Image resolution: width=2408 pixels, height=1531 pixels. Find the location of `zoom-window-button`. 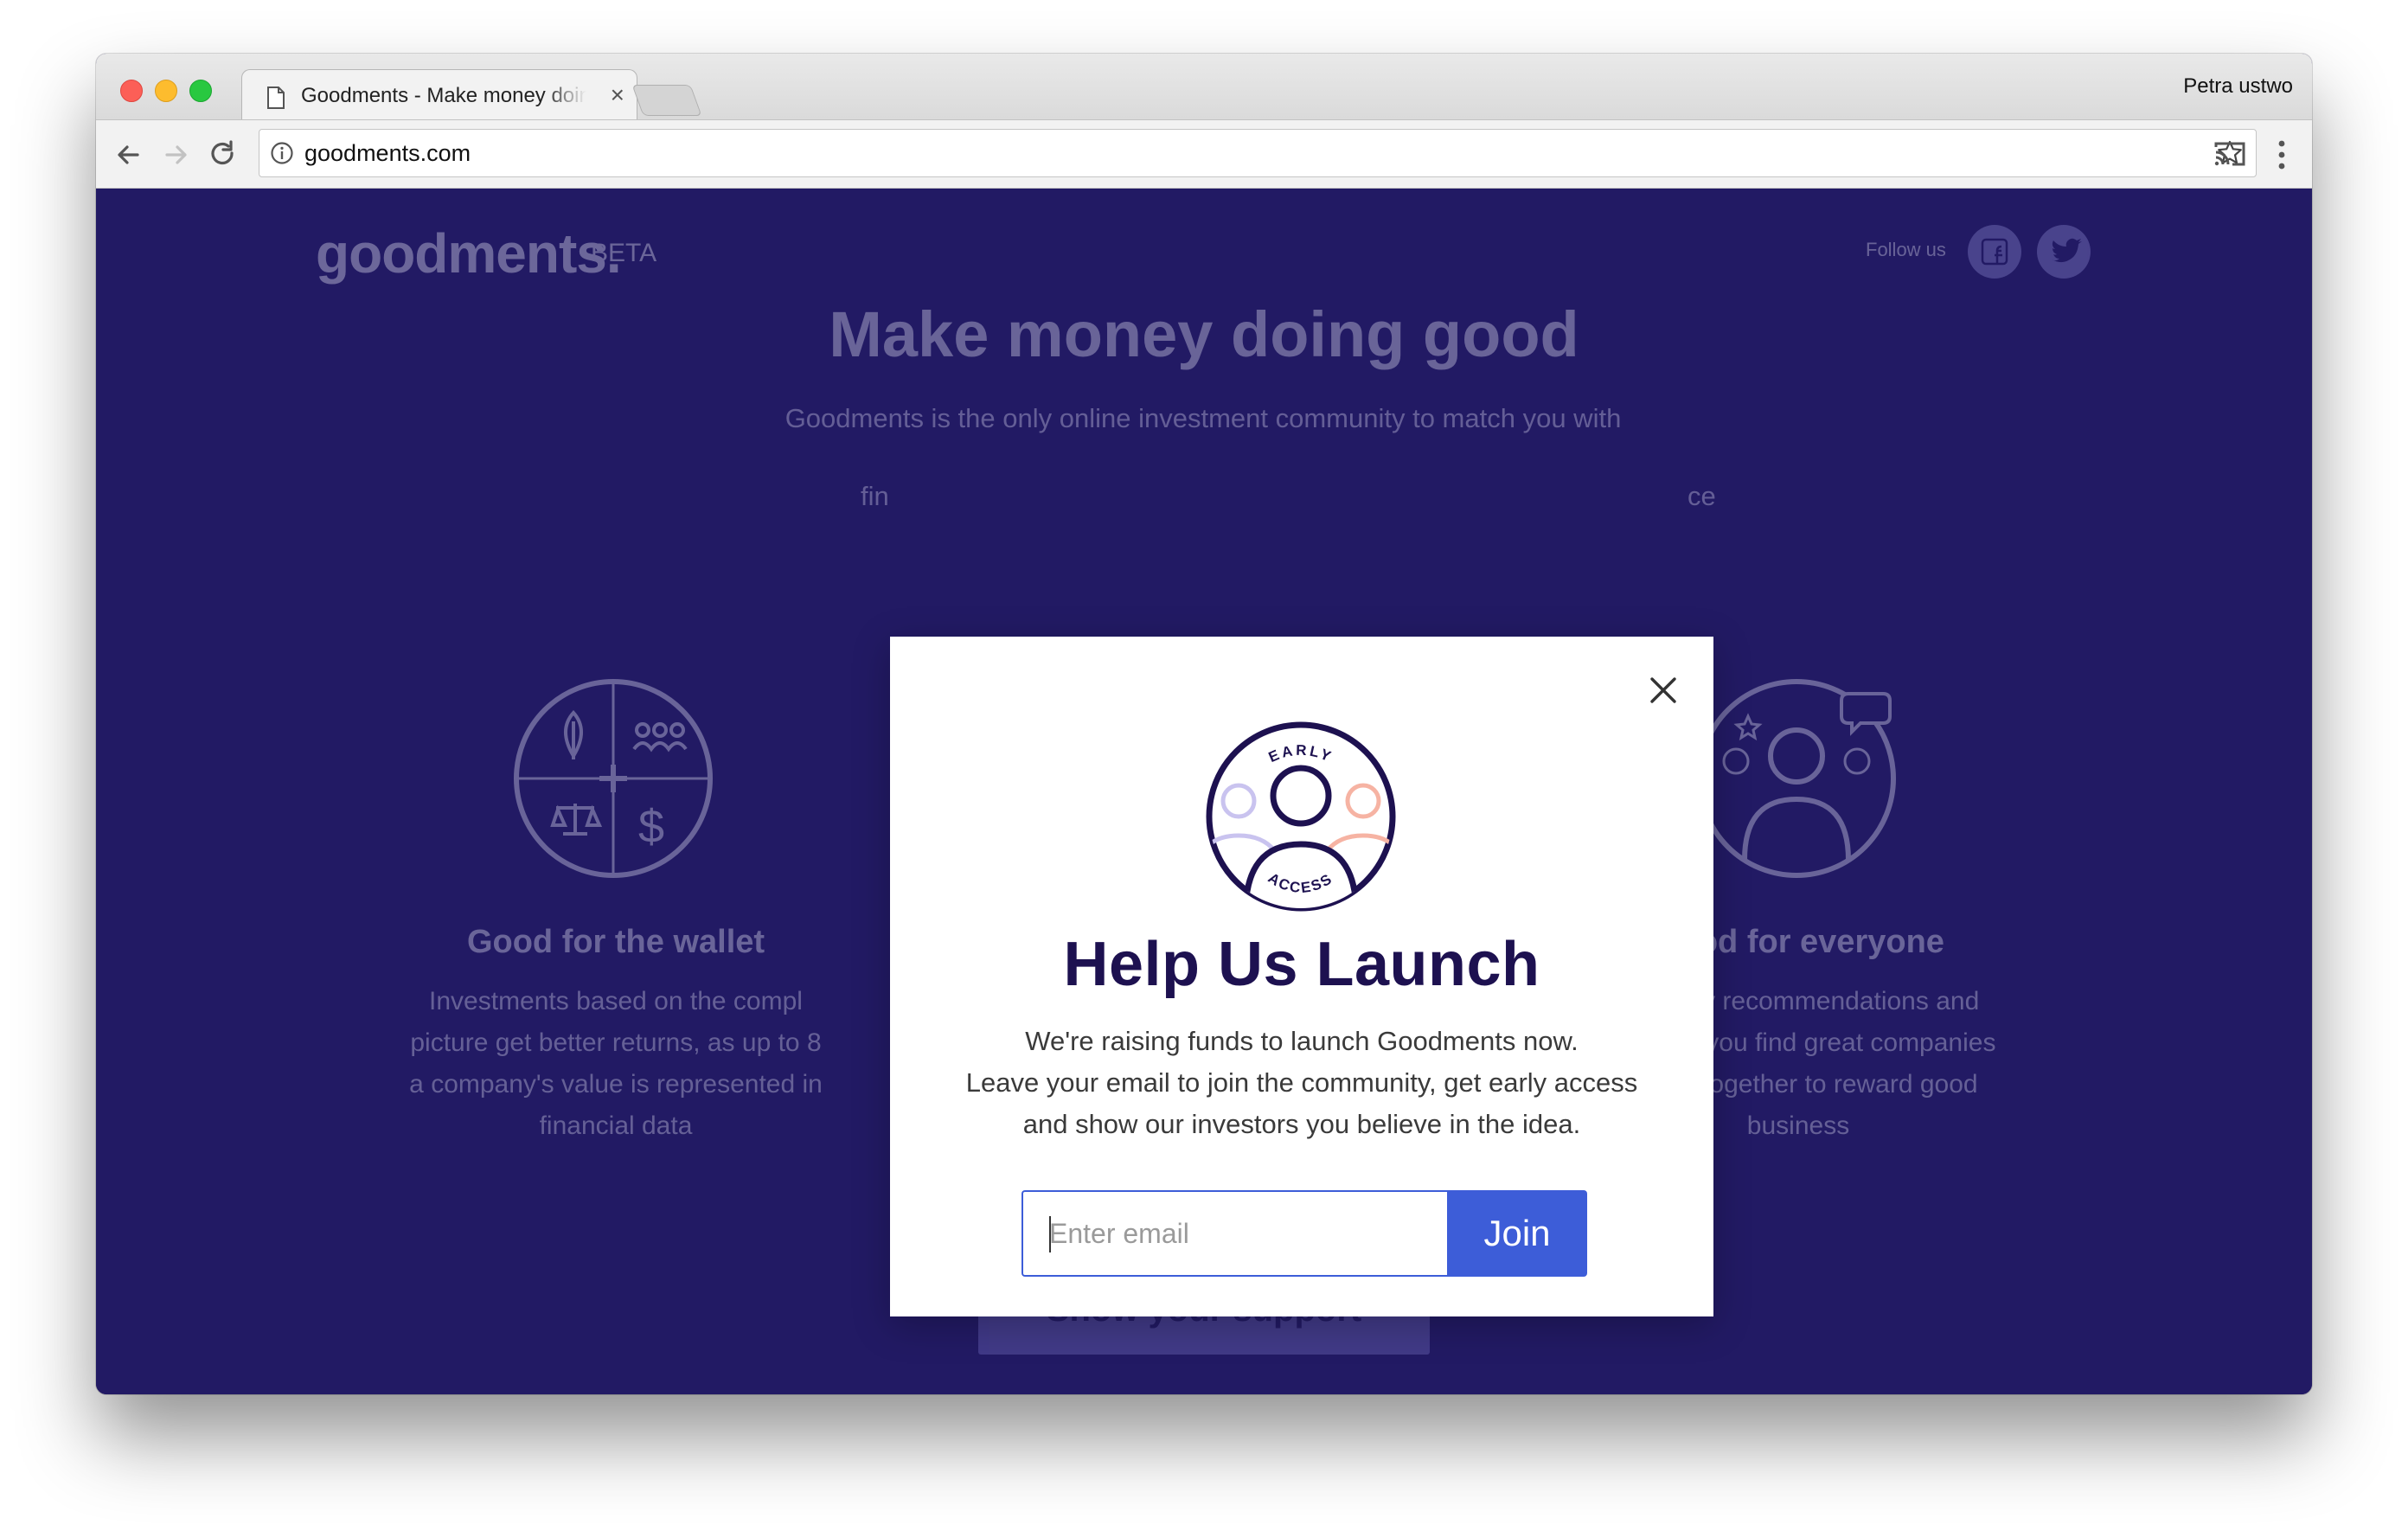

zoom-window-button is located at coordinates (200, 91).